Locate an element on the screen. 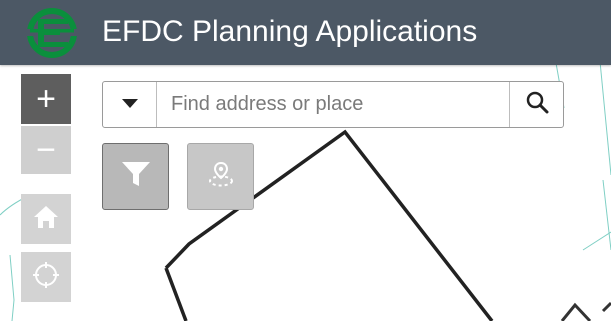  zoom-in-label: + is located at coordinates (46, 99).